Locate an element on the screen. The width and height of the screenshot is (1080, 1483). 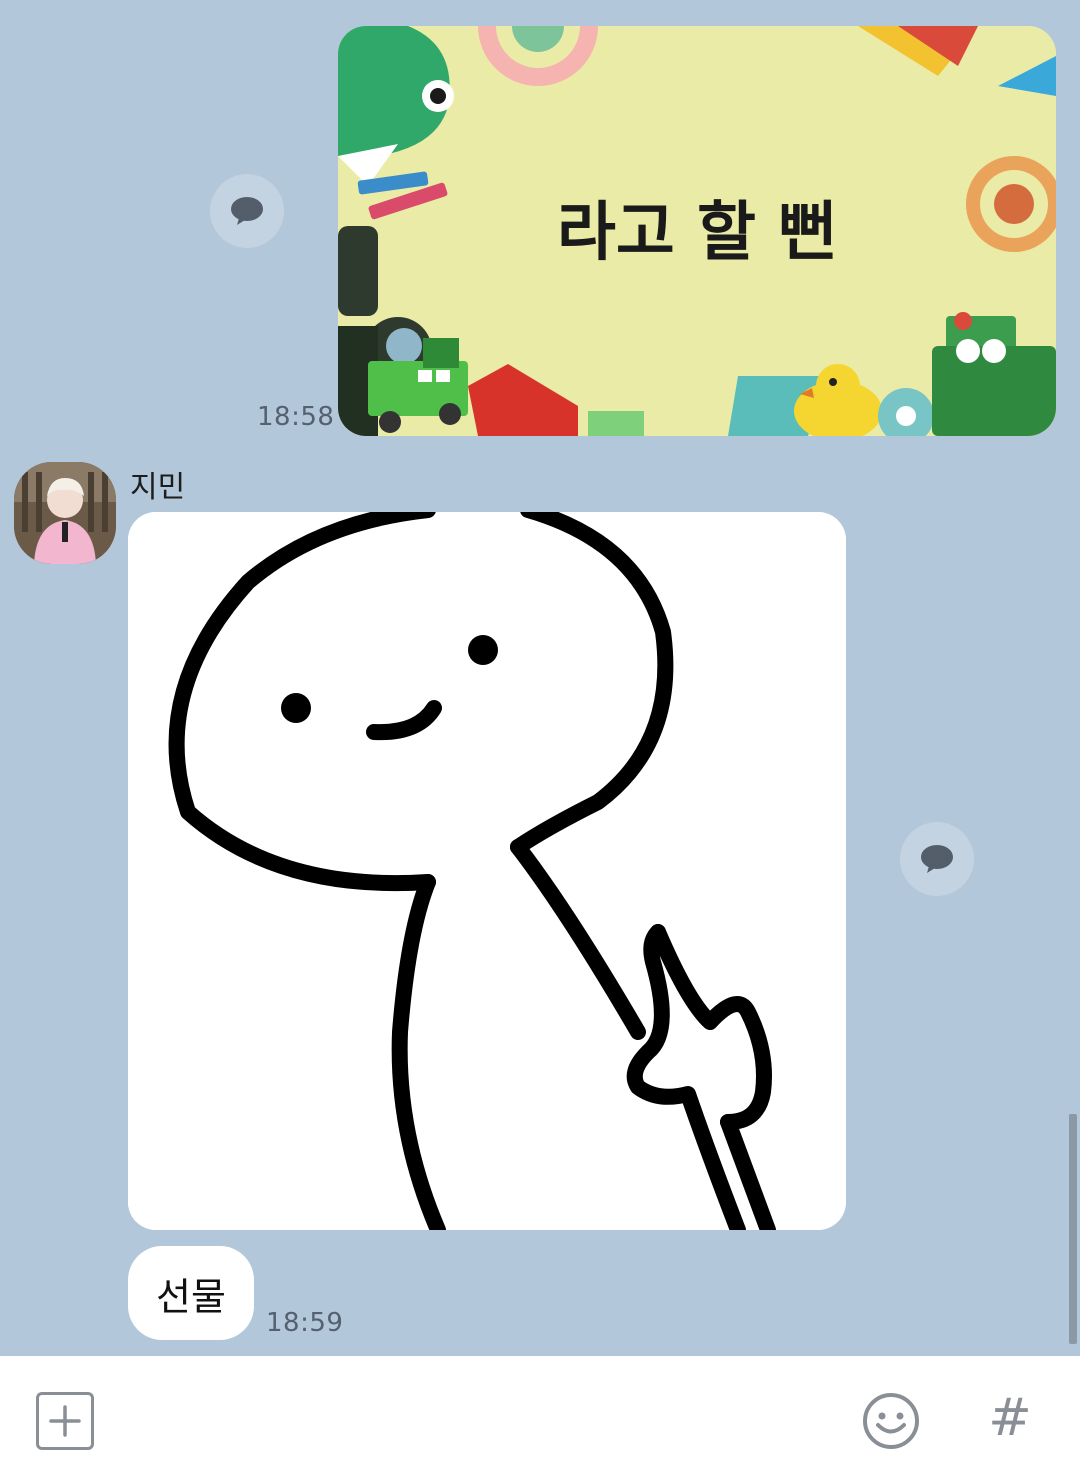
received-text-message: 선물 is located at coordinates (191, 1293).